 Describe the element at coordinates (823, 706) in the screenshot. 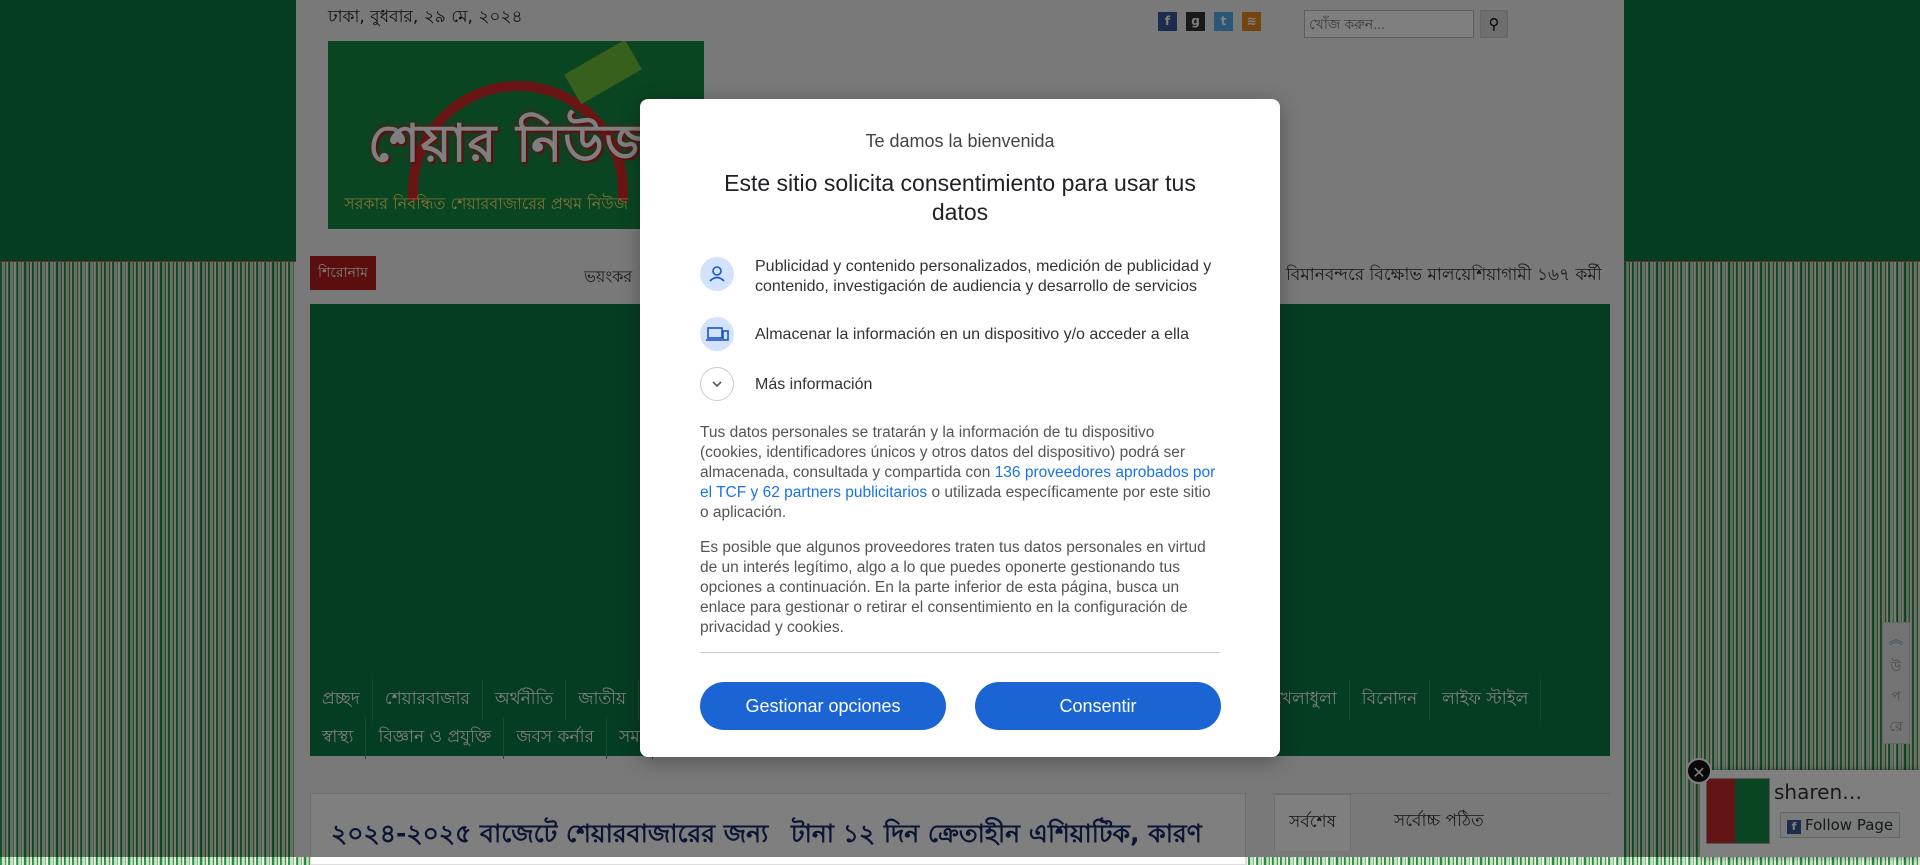

I see `manage-options-button: Gestionar opciones` at that location.